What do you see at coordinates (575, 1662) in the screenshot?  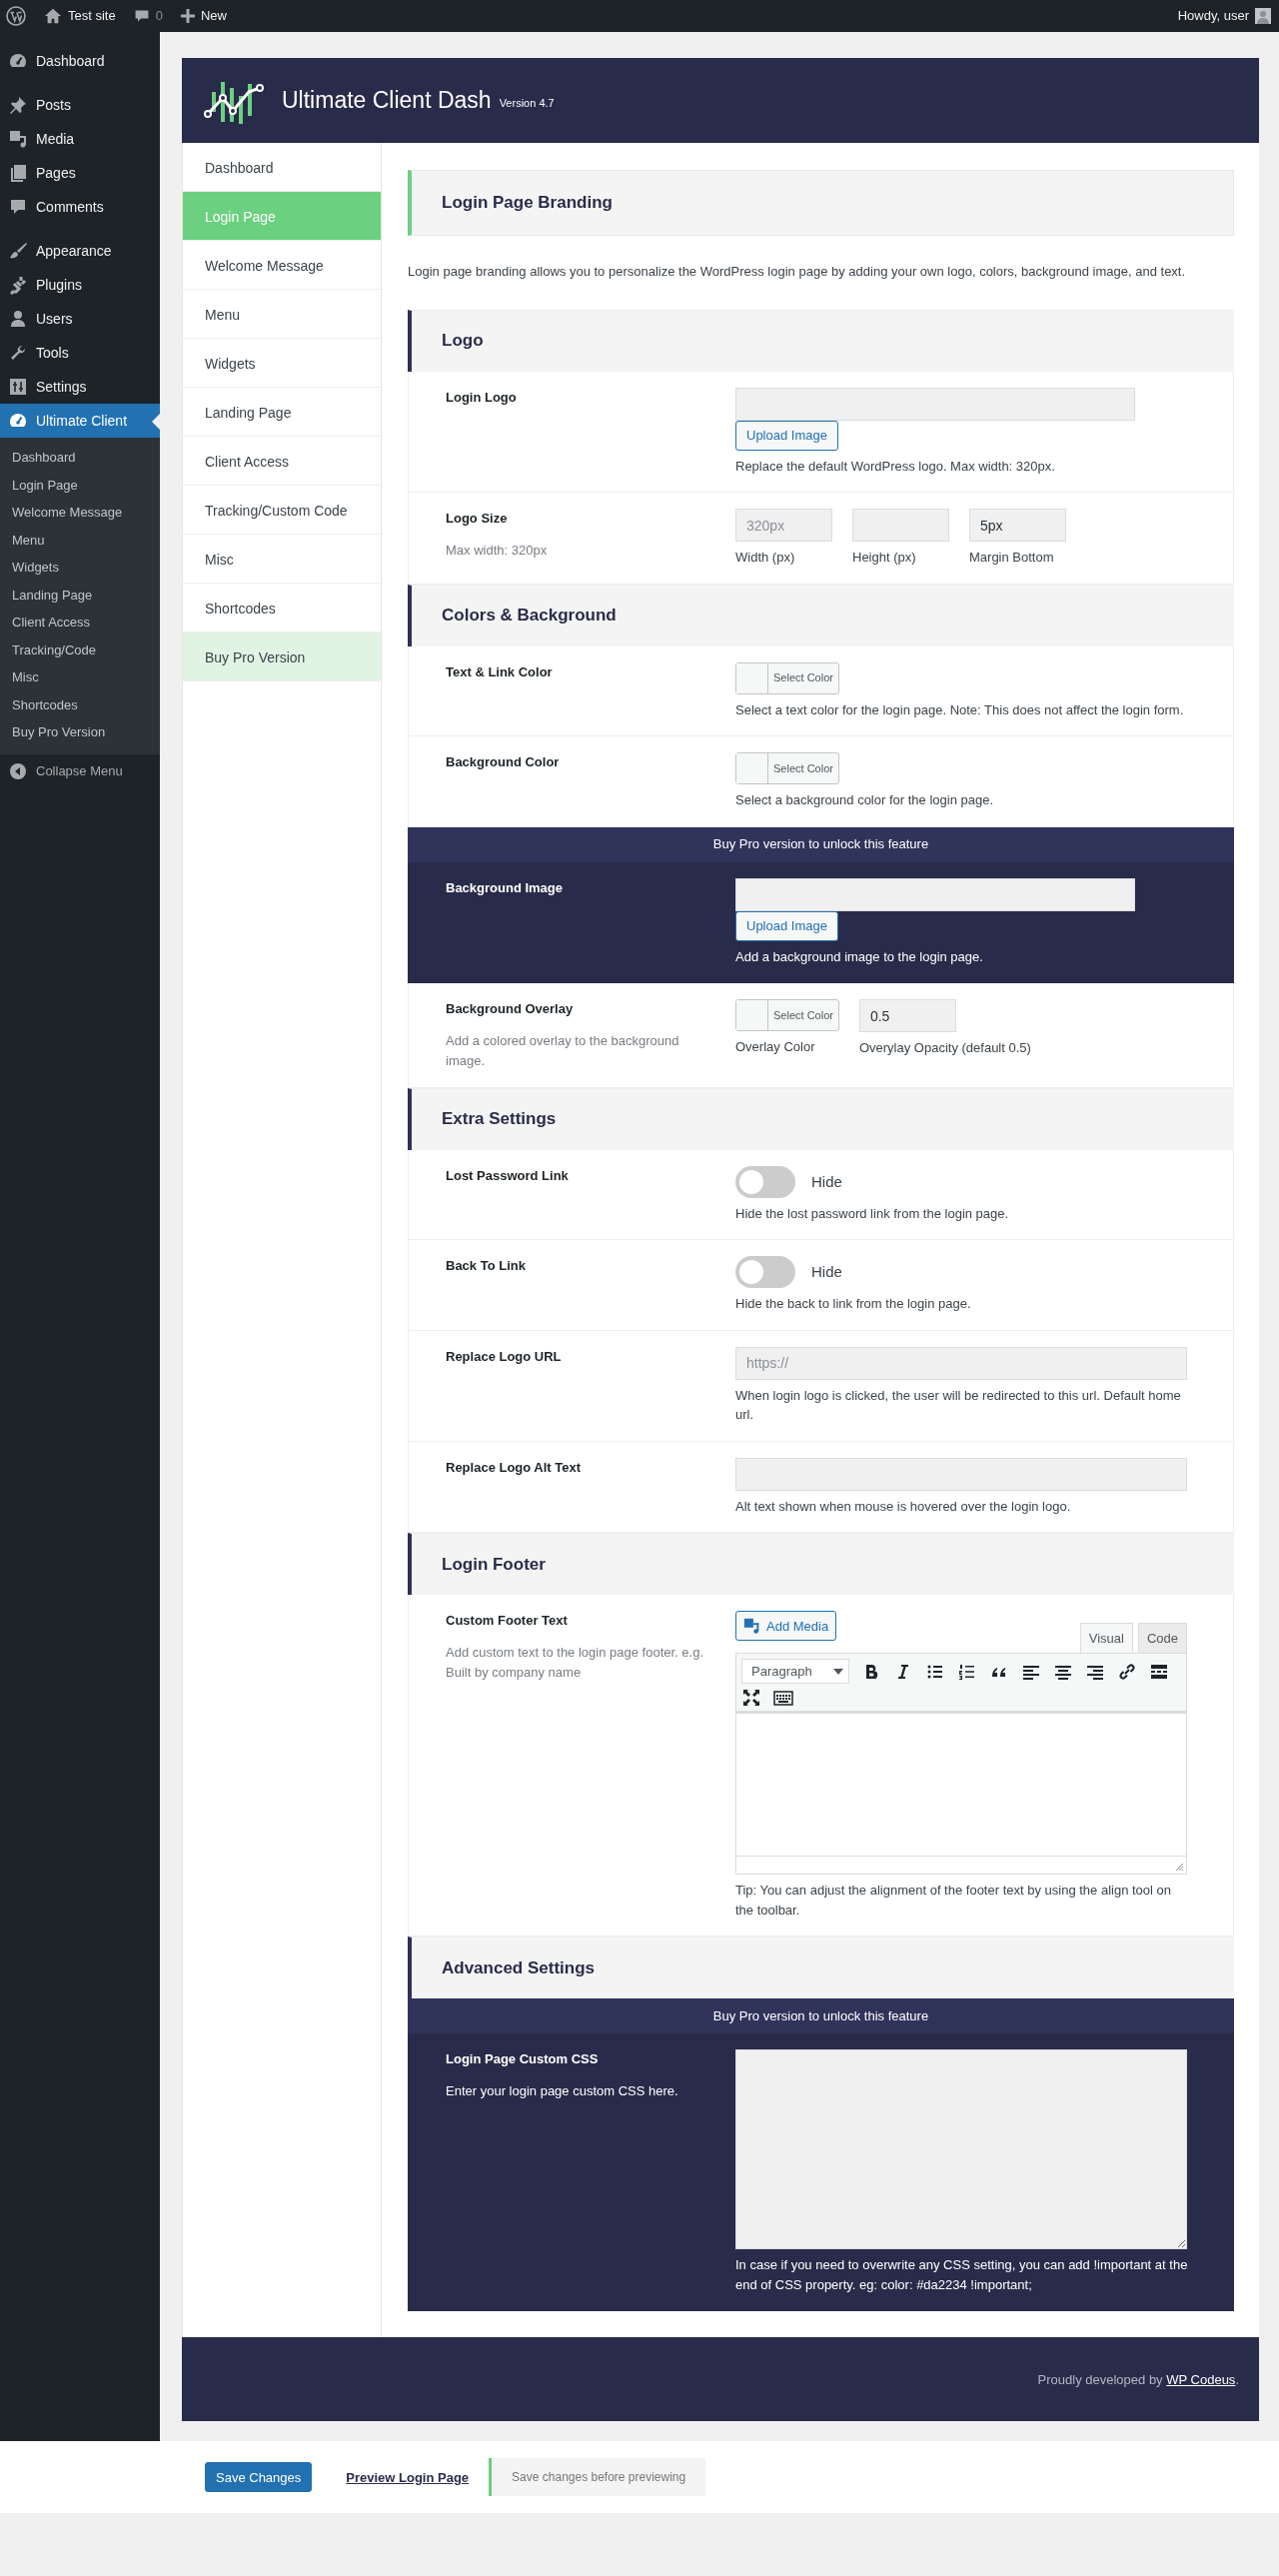 I see `setting-hint: Add custom text to the login page footer. e.g. Built by company name` at bounding box center [575, 1662].